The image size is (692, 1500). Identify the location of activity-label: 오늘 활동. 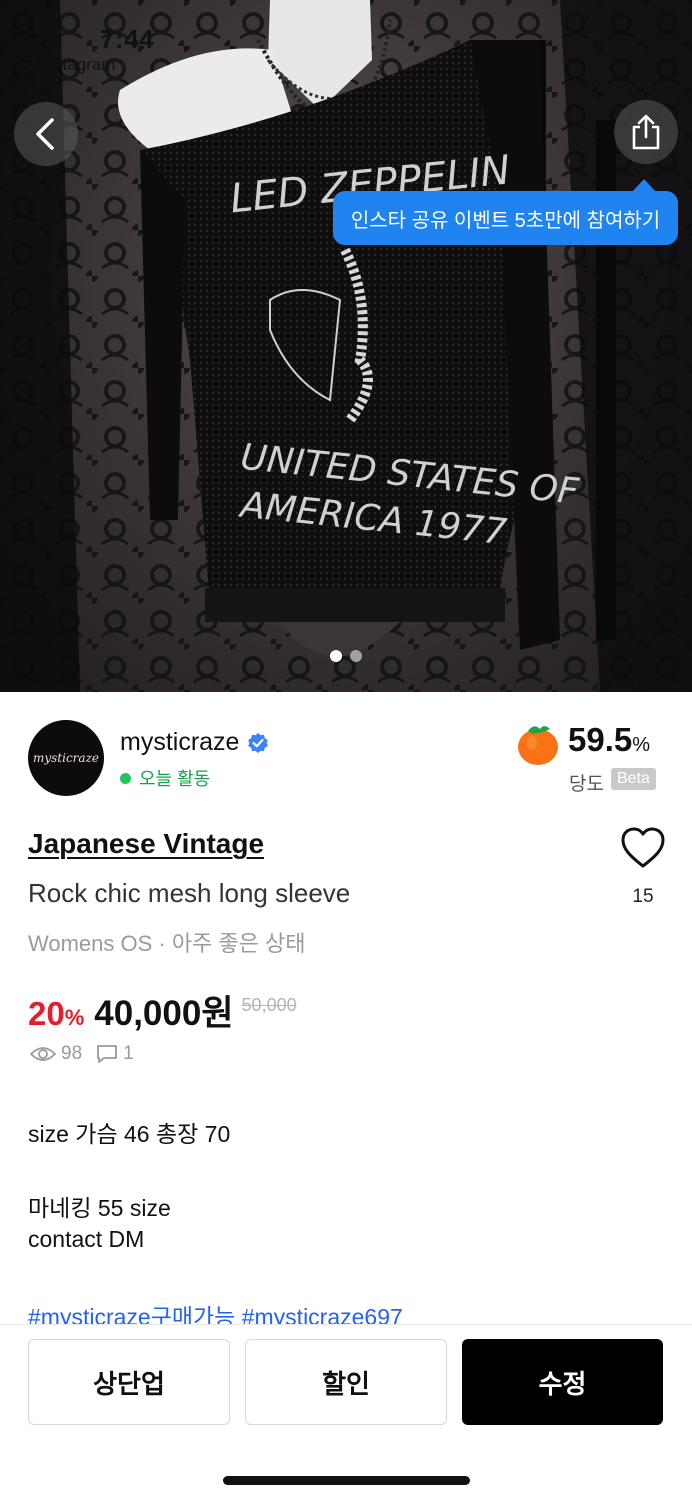
(175, 779).